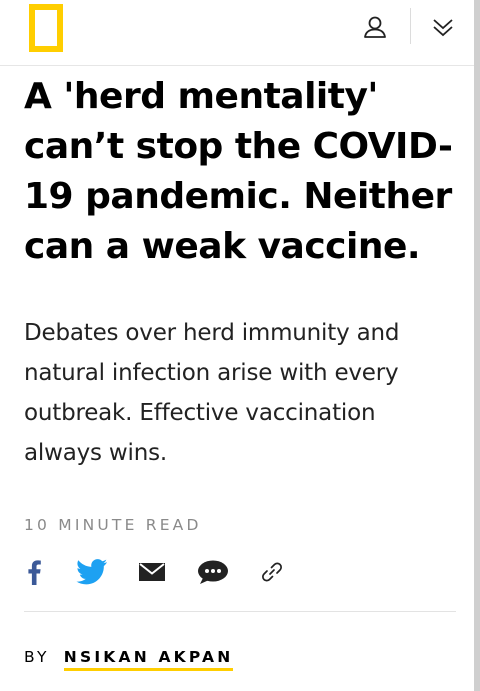 The width and height of the screenshot is (480, 691). I want to click on scrollbar-thumb, so click(477, 345).